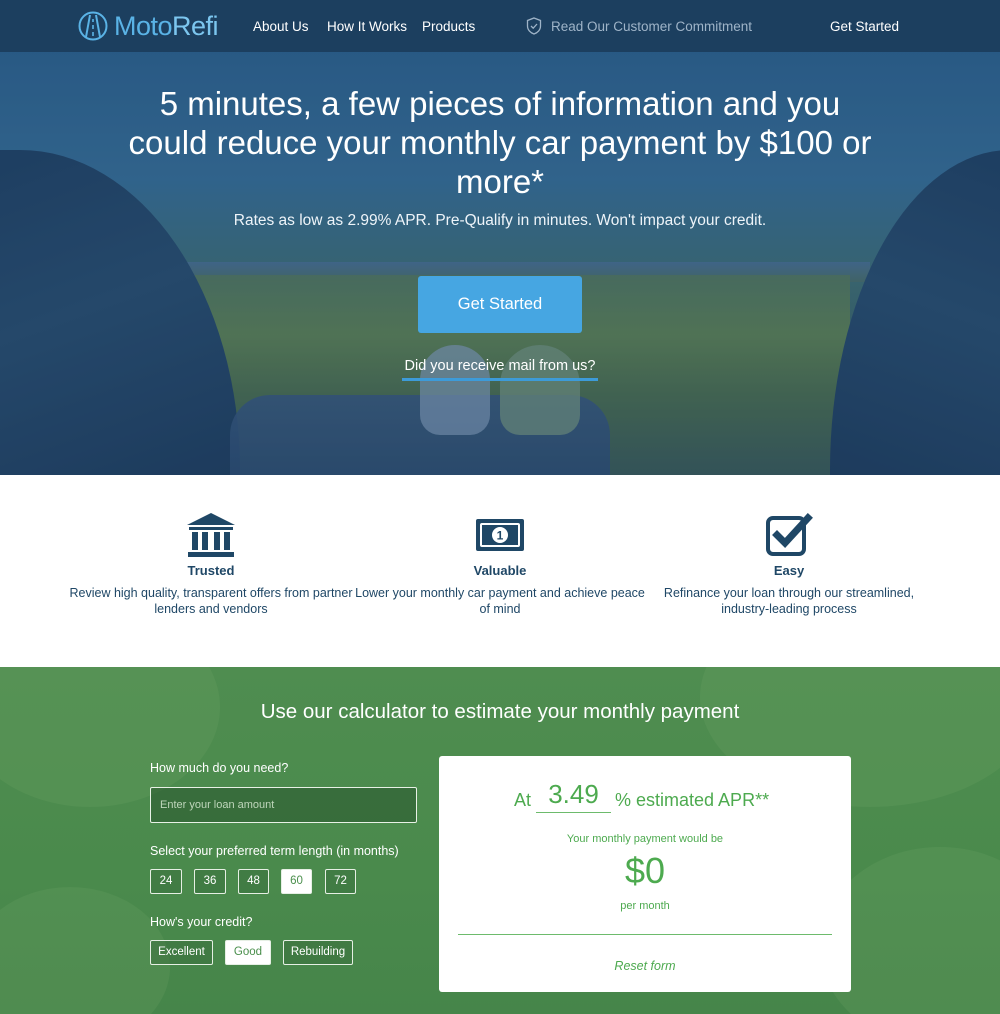 The width and height of the screenshot is (1000, 1014). What do you see at coordinates (340, 881) in the screenshot?
I see `term-option-72: 72` at bounding box center [340, 881].